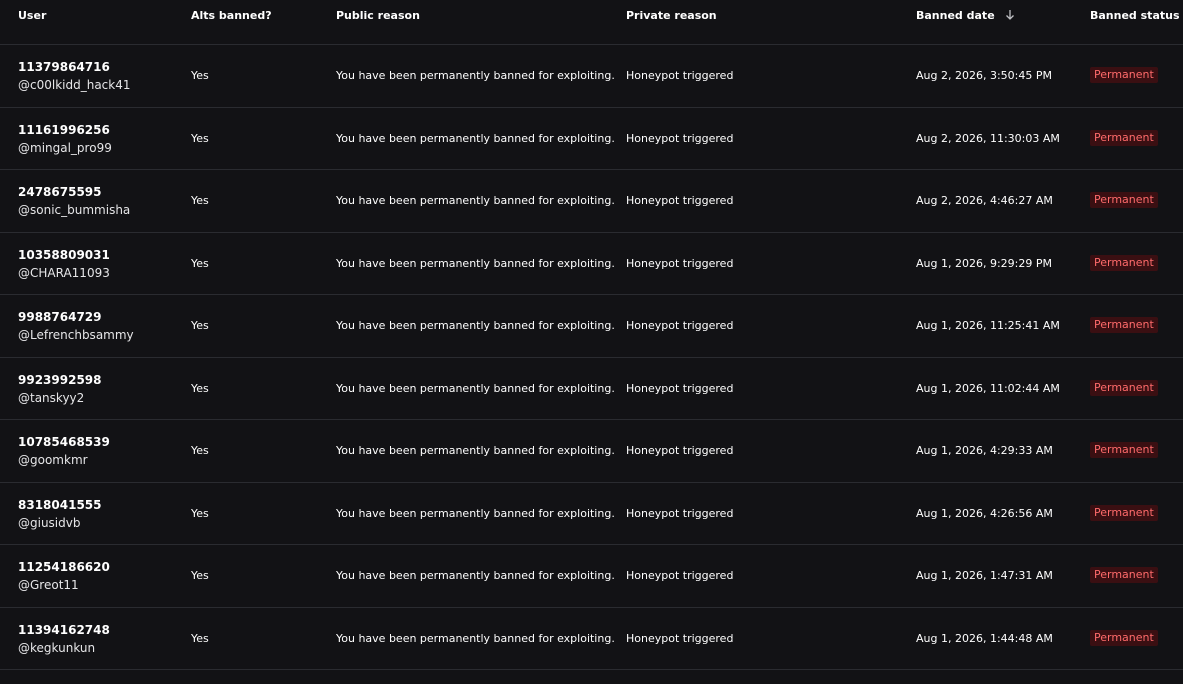 This screenshot has height=684, width=1183. I want to click on user-id: 8318041555, so click(60, 505).